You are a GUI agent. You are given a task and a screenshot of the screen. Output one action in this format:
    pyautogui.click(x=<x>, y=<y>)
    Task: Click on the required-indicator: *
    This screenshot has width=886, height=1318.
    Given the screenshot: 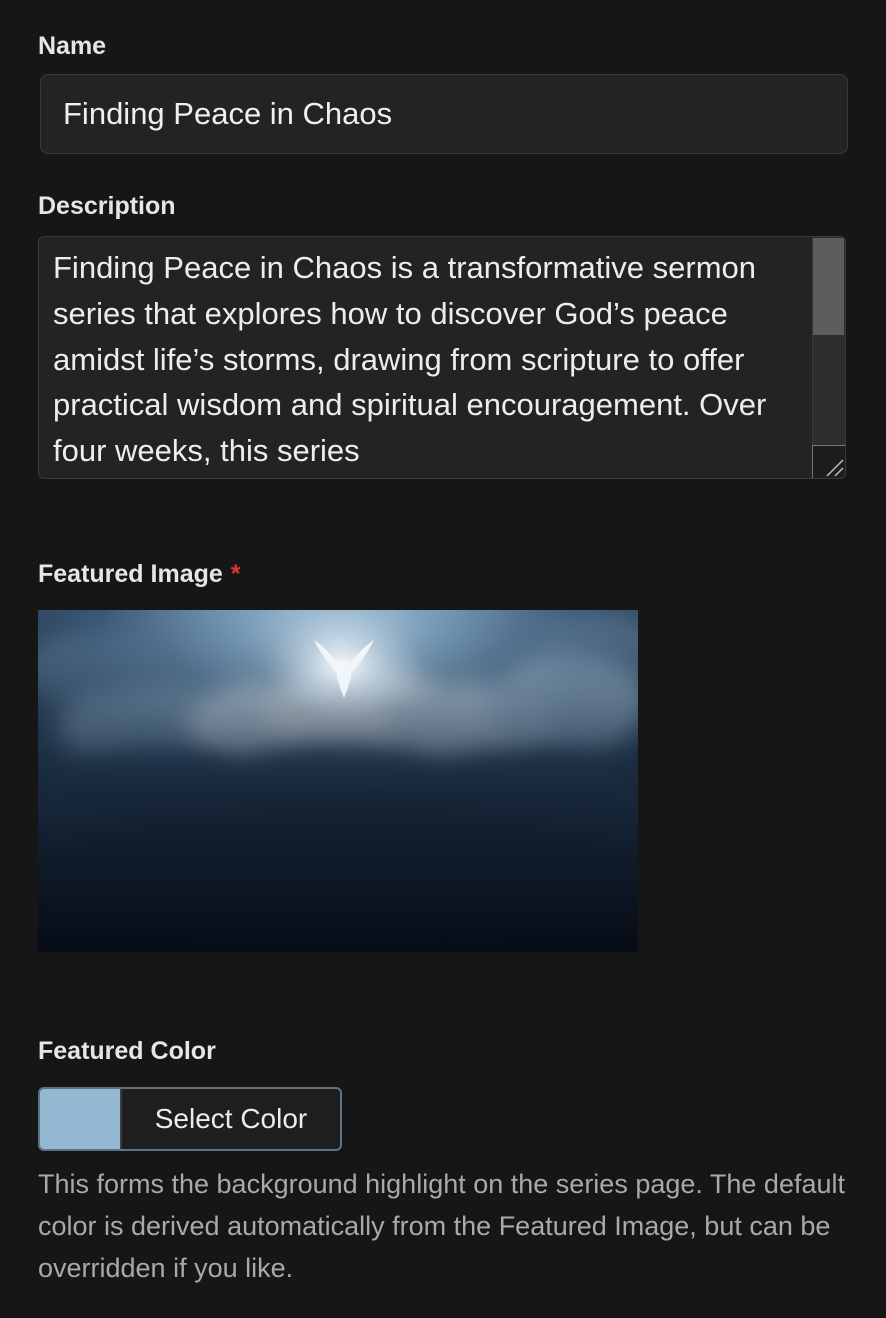 What is the action you would take?
    pyautogui.click(x=235, y=574)
    